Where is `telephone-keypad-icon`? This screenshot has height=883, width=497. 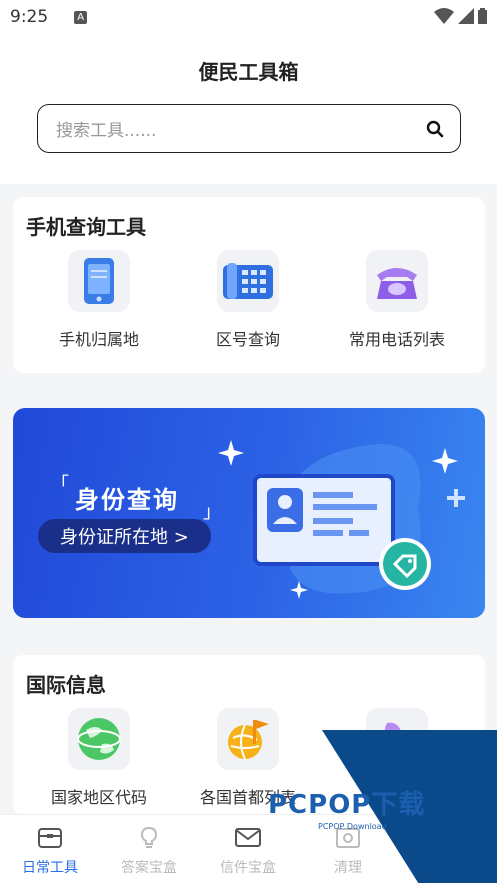
telephone-keypad-icon is located at coordinates (248, 281).